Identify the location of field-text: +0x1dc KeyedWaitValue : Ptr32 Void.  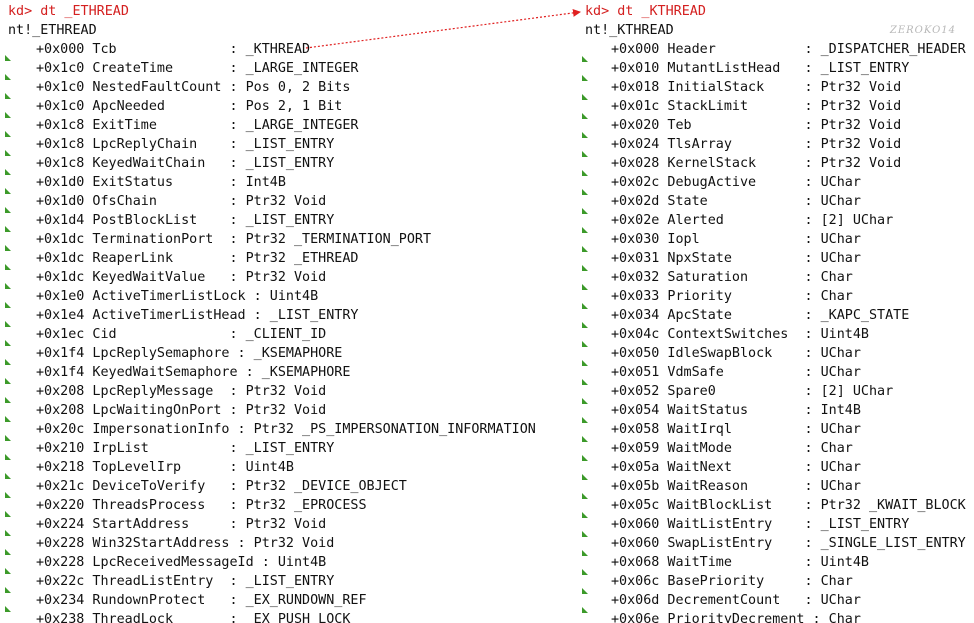
(181, 277).